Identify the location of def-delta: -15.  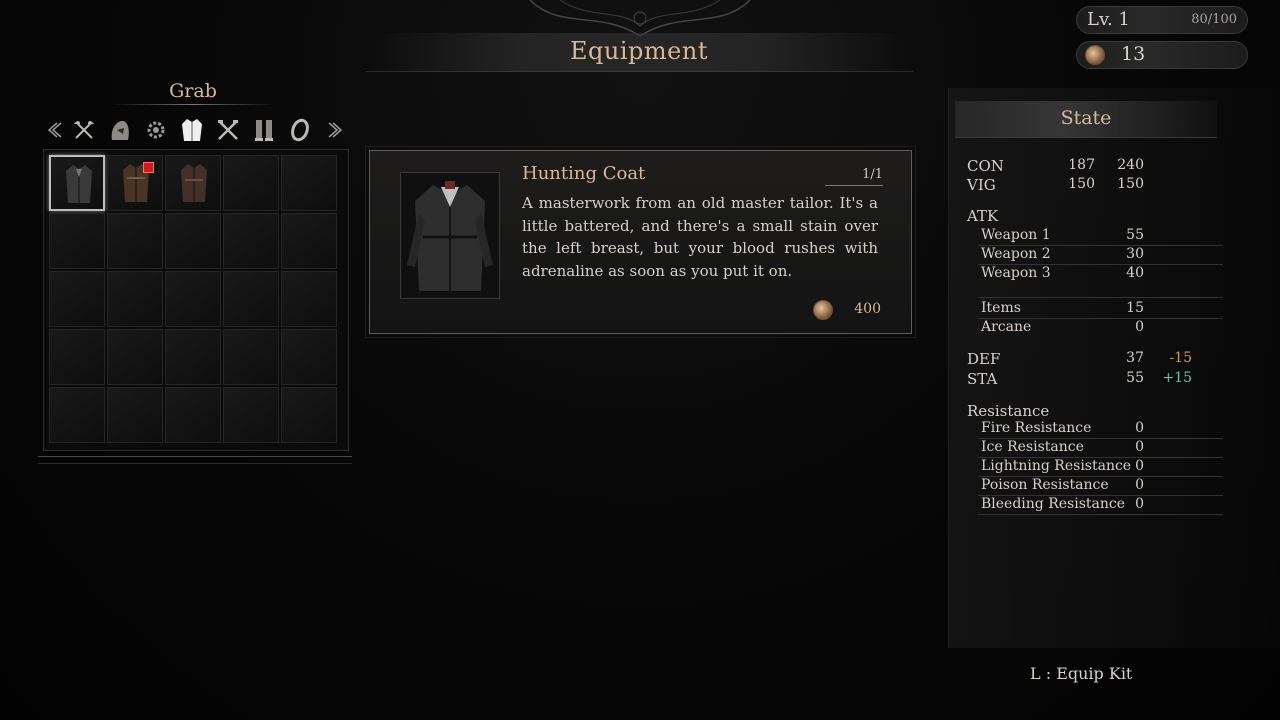
(1180, 358).